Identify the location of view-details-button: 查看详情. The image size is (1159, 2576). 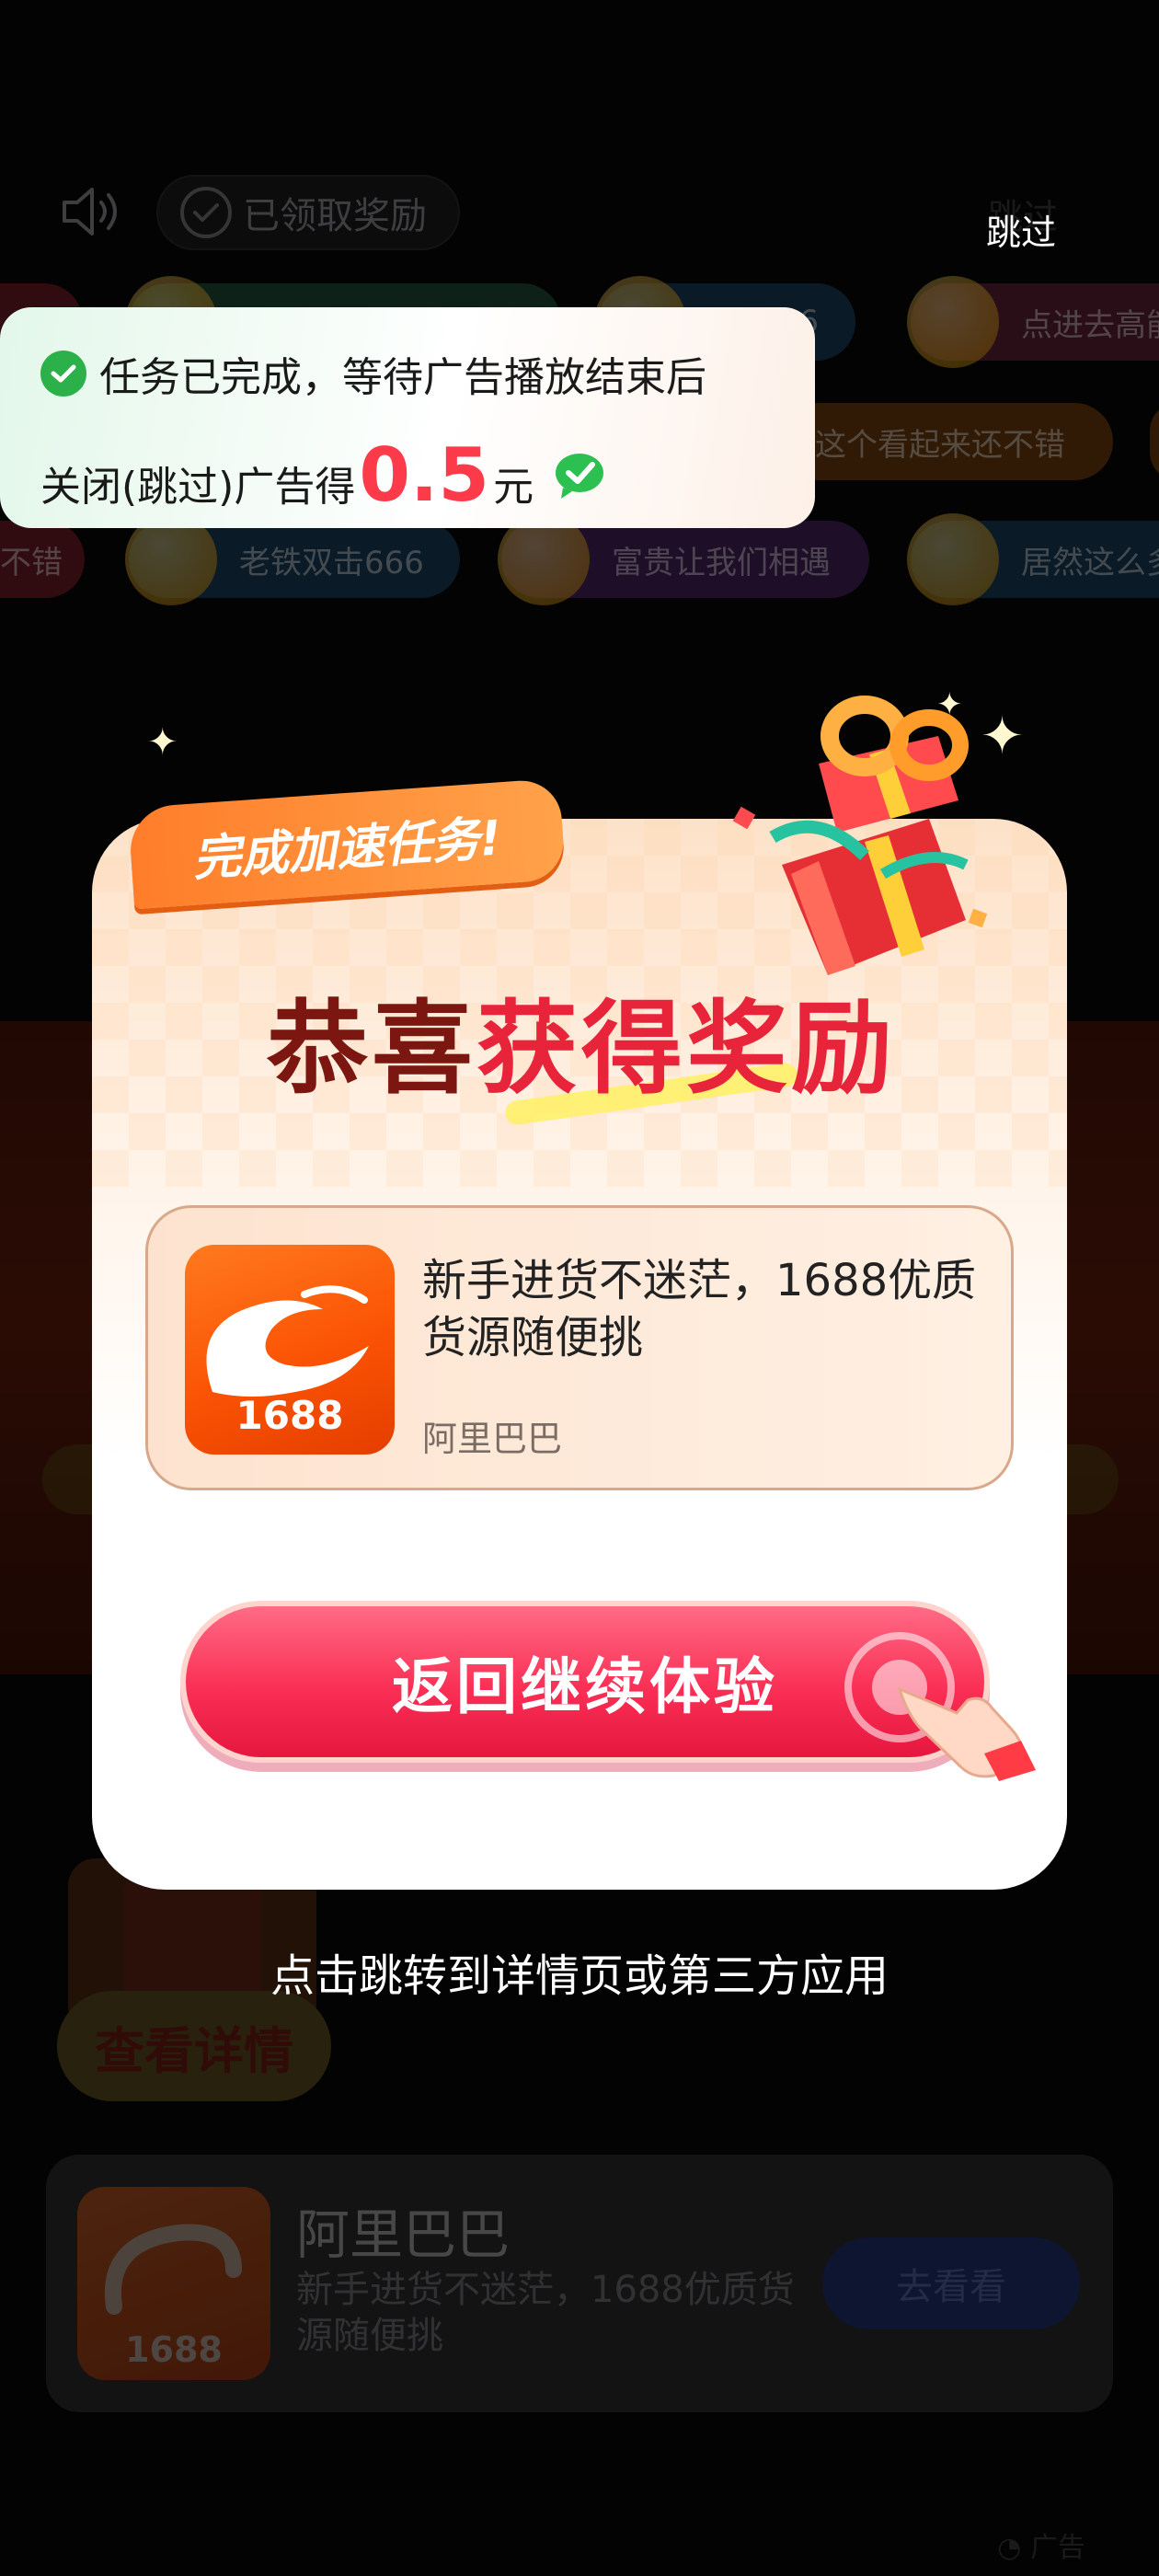
(194, 2046).